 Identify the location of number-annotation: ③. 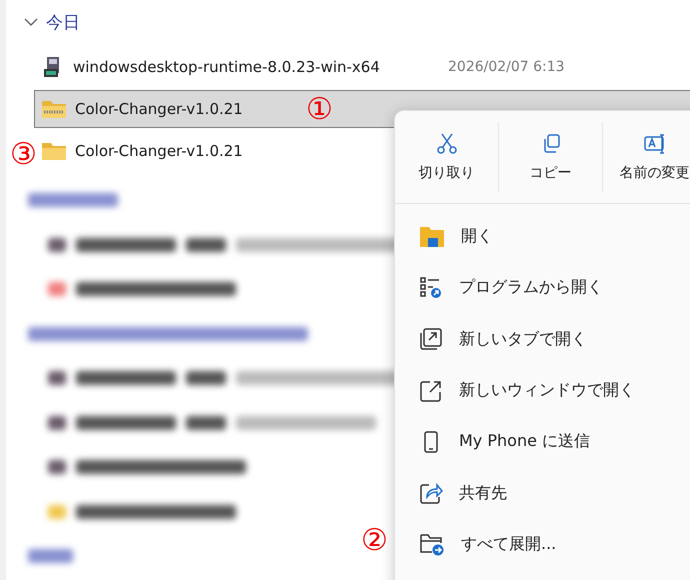
(23, 155).